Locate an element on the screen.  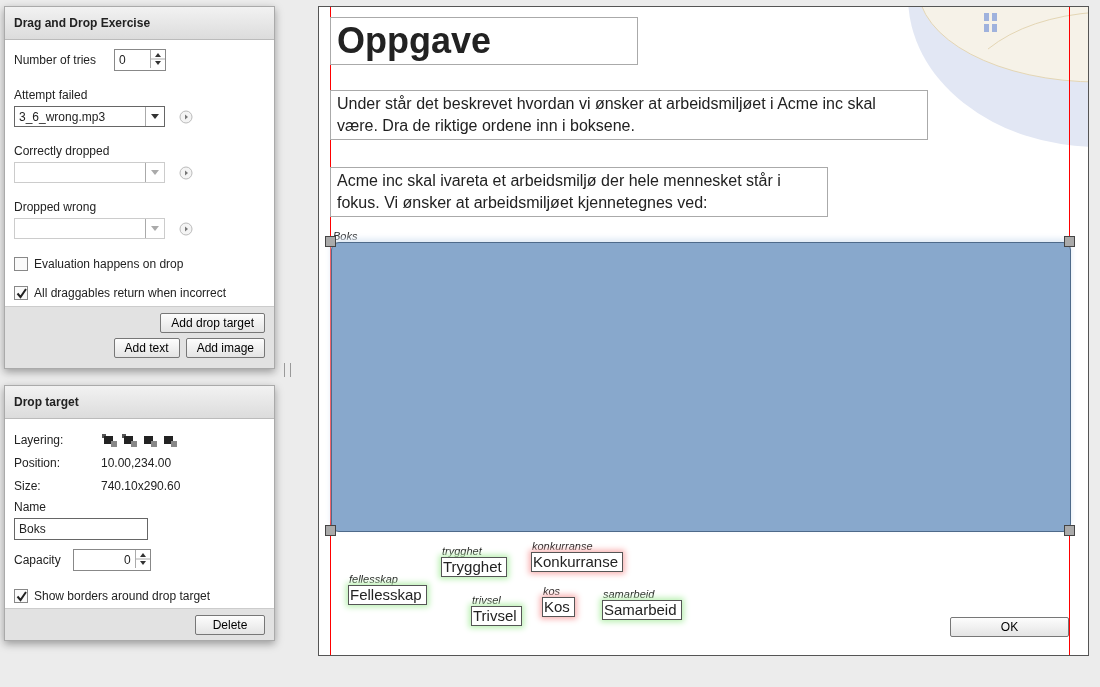
resize-grip is located at coordinates (287, 370).